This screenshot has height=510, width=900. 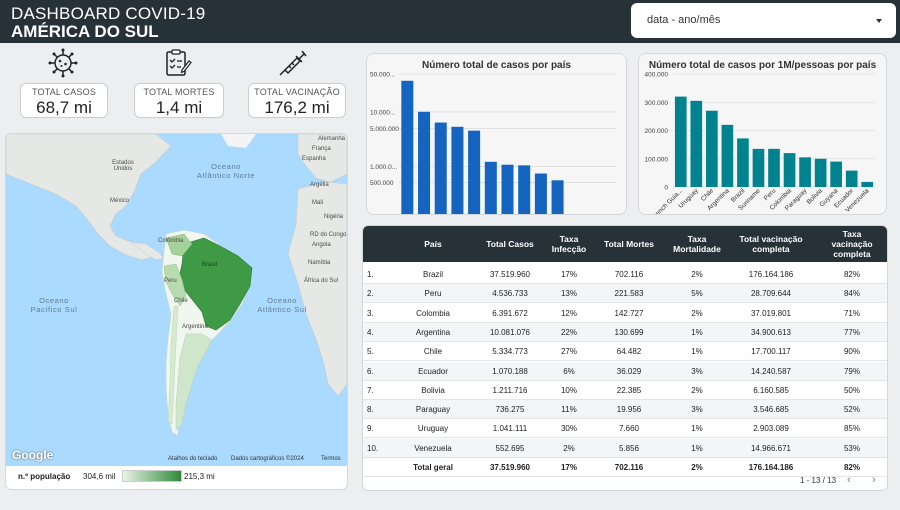 What do you see at coordinates (321, 281) in the screenshot?
I see `place-label: África do Sul` at bounding box center [321, 281].